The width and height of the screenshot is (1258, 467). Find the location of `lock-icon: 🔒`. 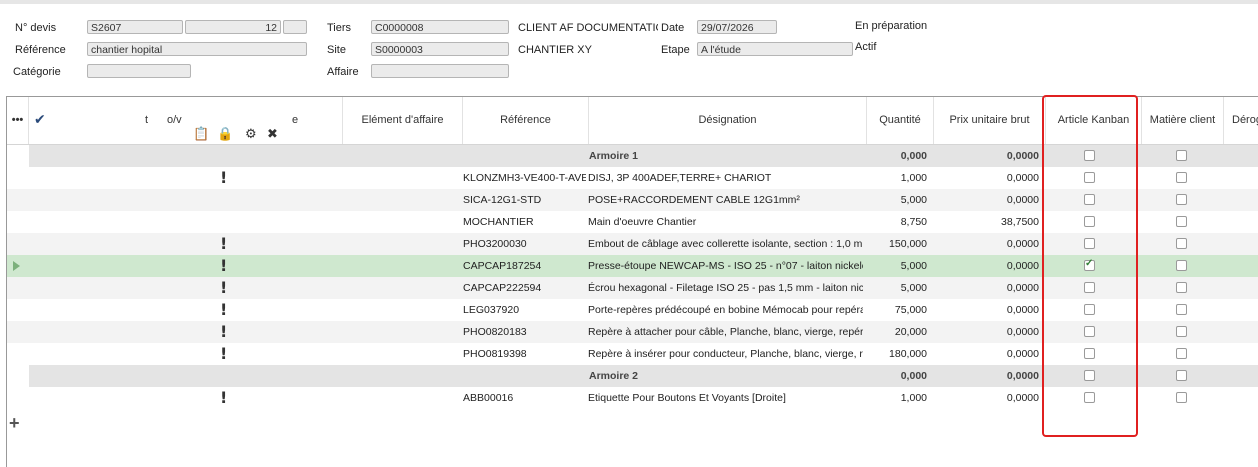

lock-icon: 🔒 is located at coordinates (225, 127).